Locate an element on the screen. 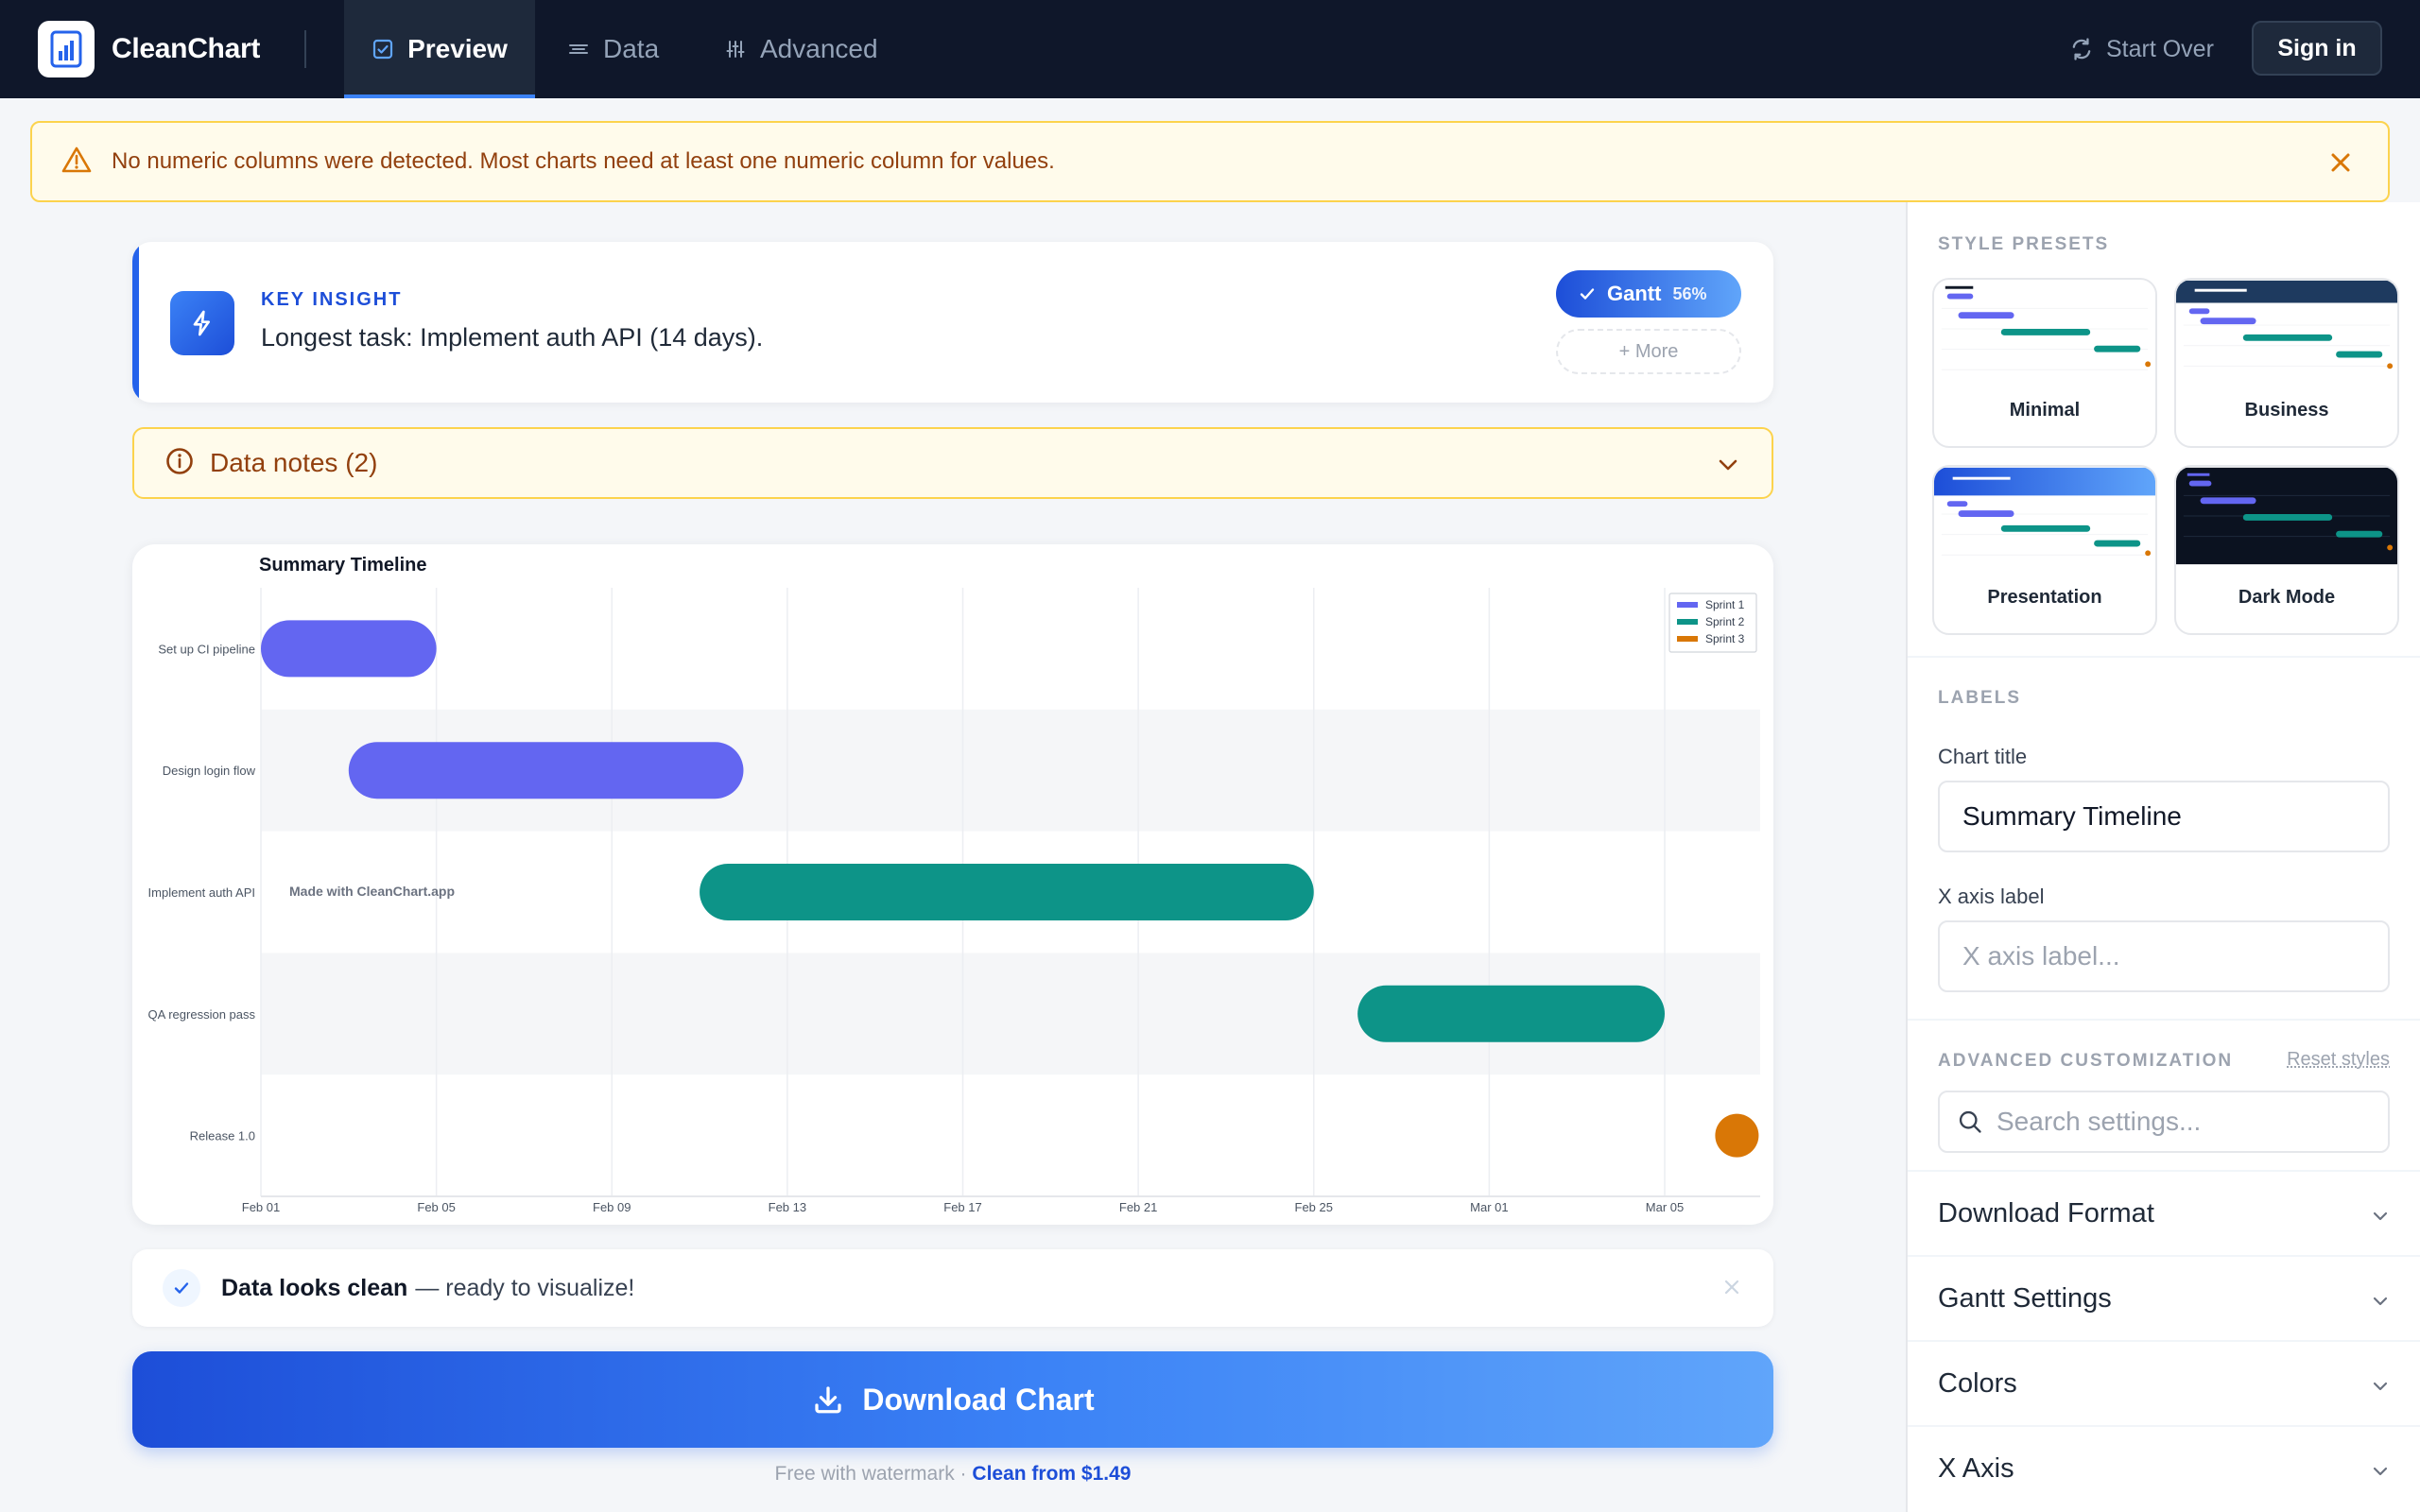  x-tick-label: Feb 13 is located at coordinates (787, 1207).